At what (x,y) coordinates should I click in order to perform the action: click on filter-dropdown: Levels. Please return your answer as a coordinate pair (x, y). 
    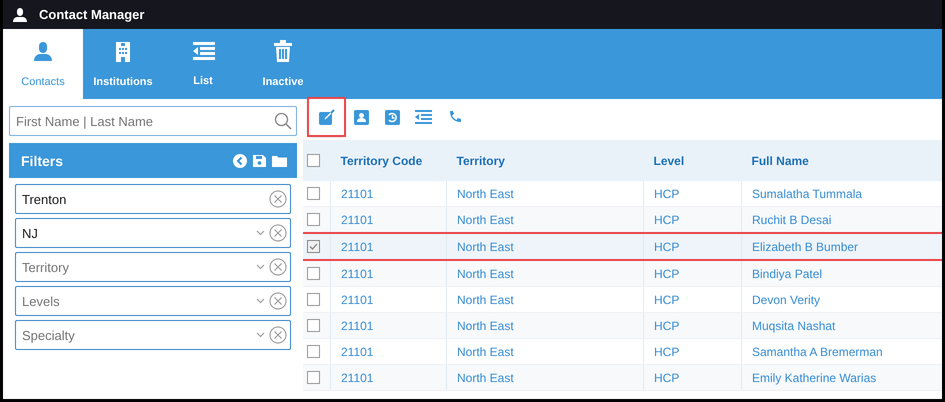
    Looking at the image, I should click on (153, 301).